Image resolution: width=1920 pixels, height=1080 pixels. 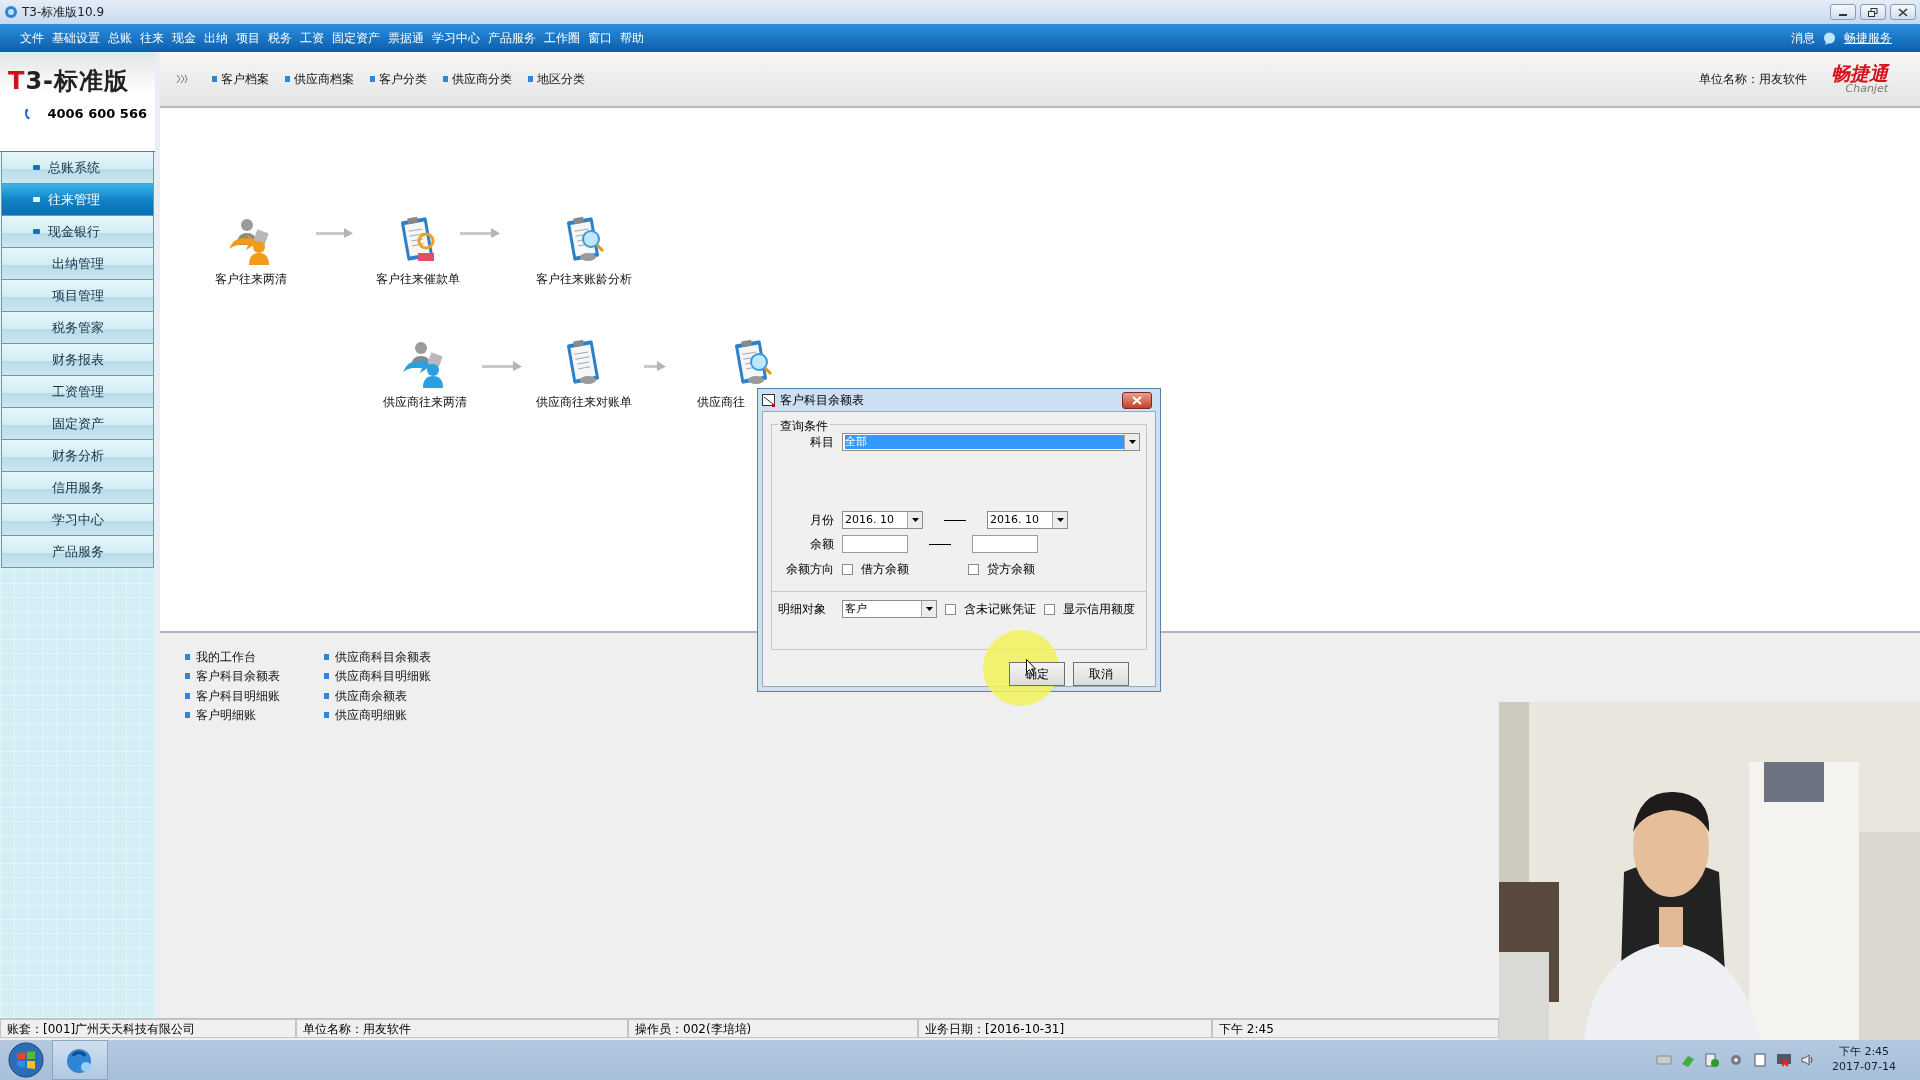 I want to click on menu-item: 项目, so click(x=248, y=38).